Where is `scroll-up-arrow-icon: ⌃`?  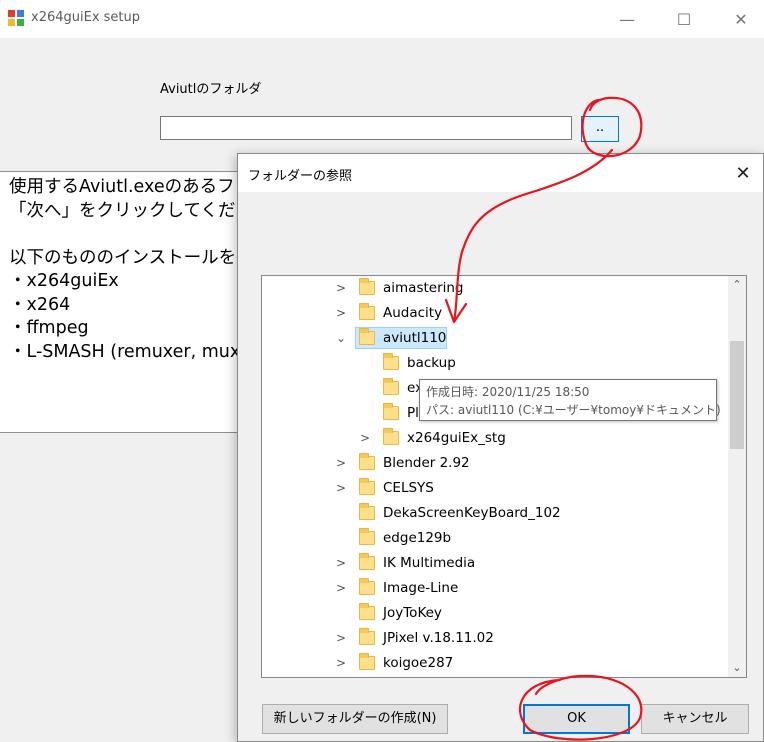
scroll-up-arrow-icon: ⌃ is located at coordinates (737, 285).